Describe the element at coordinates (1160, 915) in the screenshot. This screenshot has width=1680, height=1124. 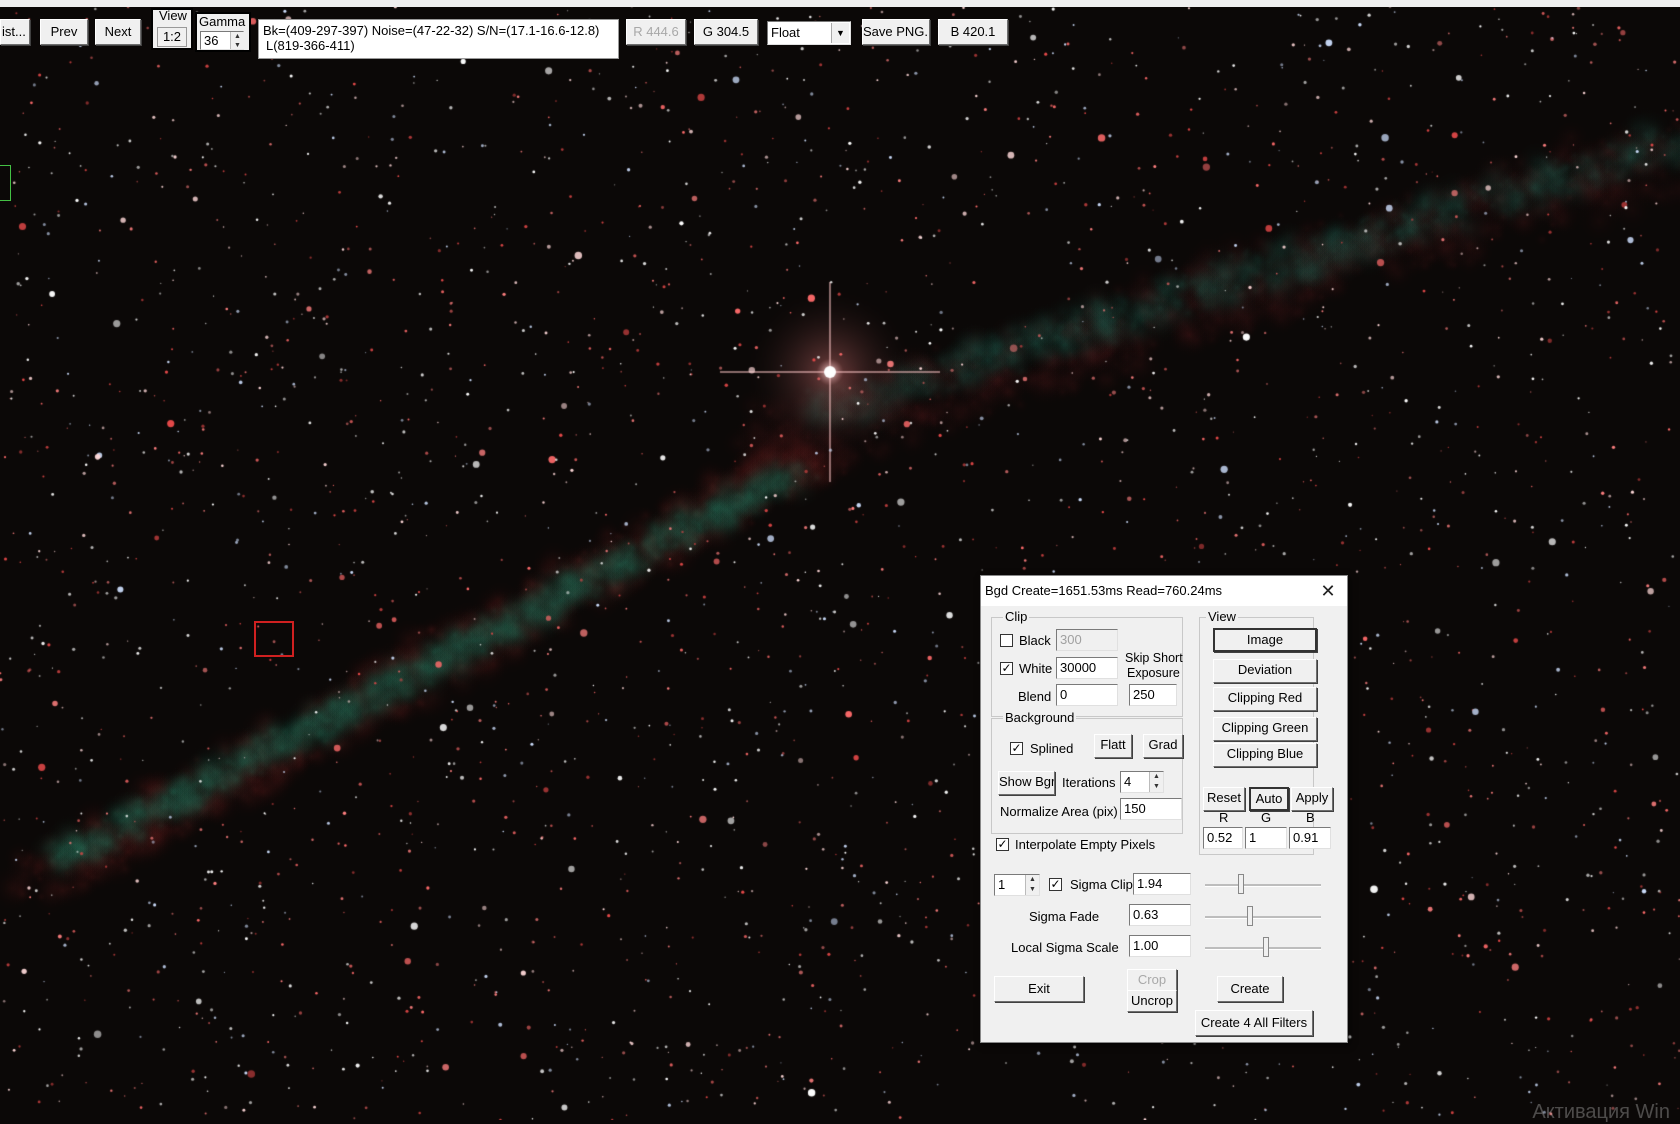
I see `sigma-fade-field: 0.63` at that location.